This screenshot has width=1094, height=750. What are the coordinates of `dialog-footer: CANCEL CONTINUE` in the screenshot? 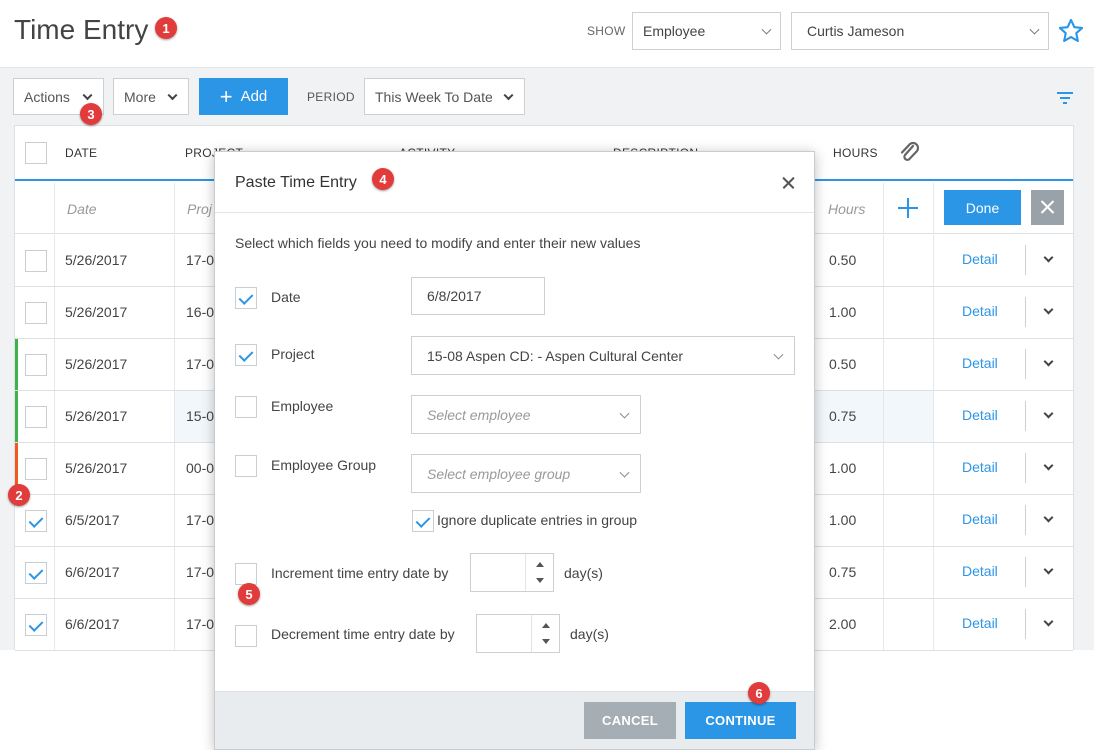 It's located at (514, 720).